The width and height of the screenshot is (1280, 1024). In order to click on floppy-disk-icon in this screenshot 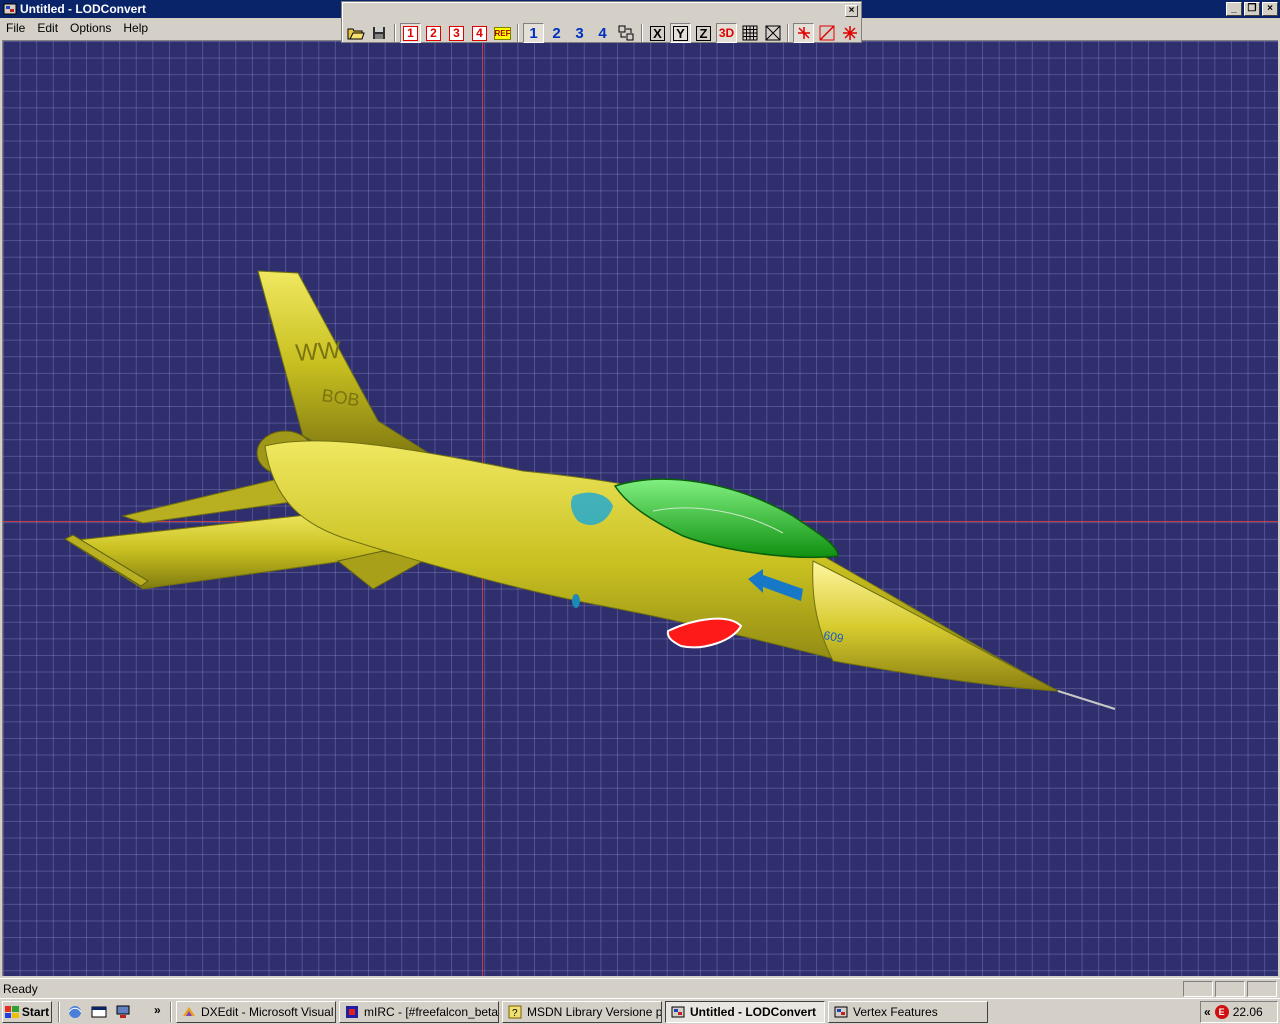, I will do `click(378, 33)`.